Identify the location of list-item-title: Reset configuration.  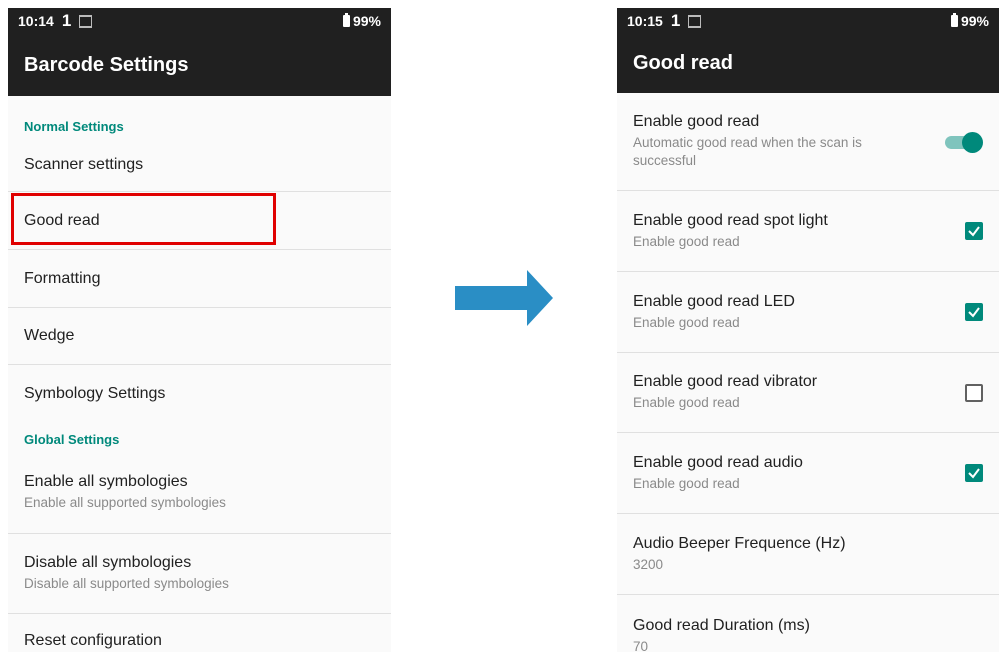
(93, 640).